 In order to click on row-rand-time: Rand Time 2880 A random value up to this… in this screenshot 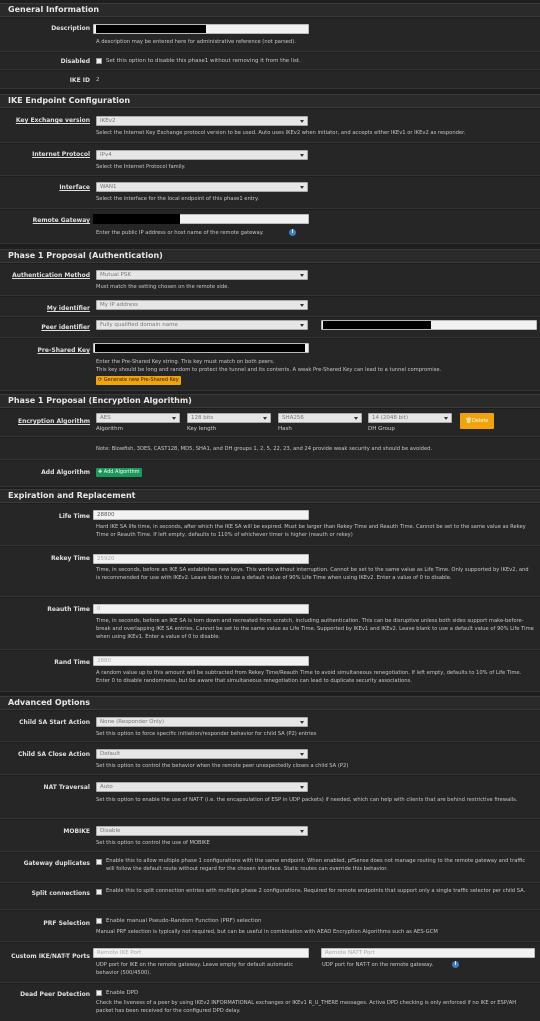, I will do `click(270, 671)`.